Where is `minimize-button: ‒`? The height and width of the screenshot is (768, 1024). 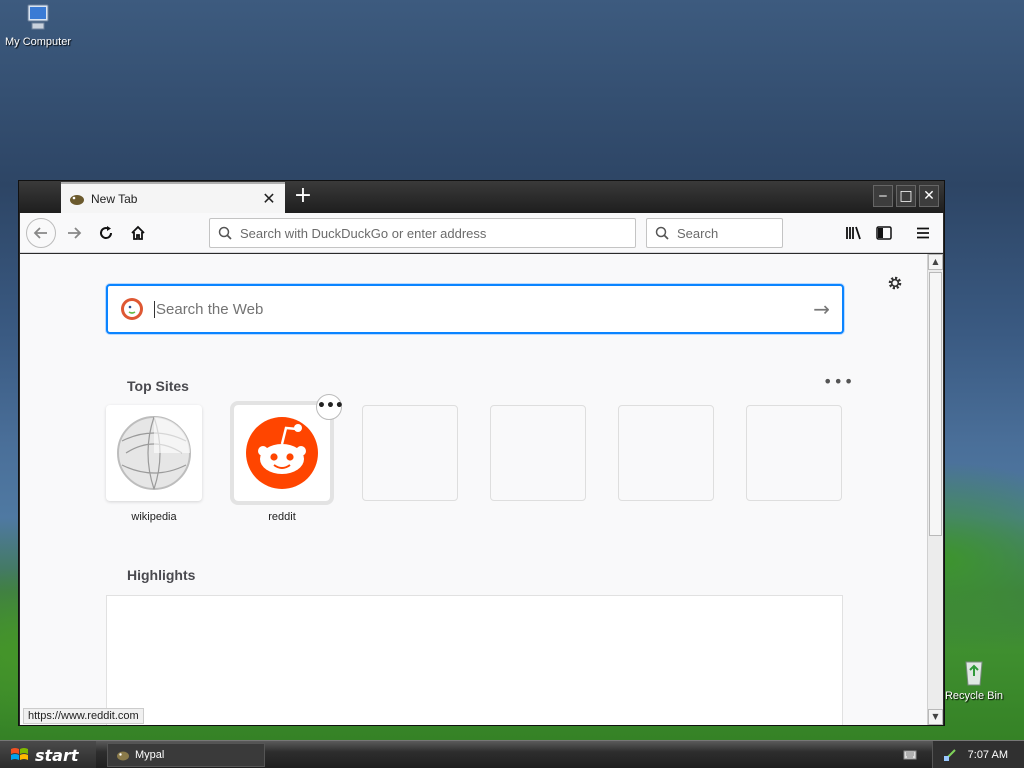
minimize-button: ‒ is located at coordinates (883, 196).